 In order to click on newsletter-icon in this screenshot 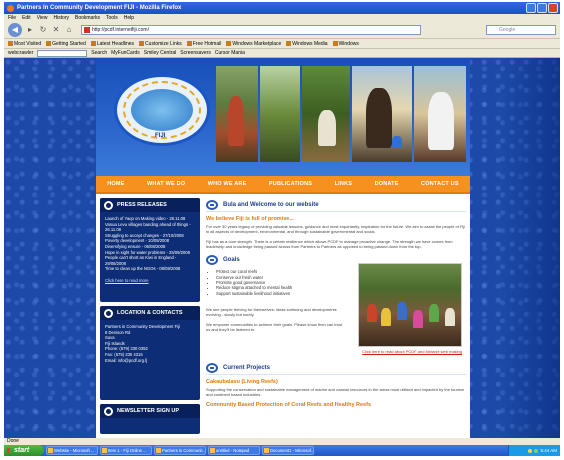, I will do `click(108, 411)`.